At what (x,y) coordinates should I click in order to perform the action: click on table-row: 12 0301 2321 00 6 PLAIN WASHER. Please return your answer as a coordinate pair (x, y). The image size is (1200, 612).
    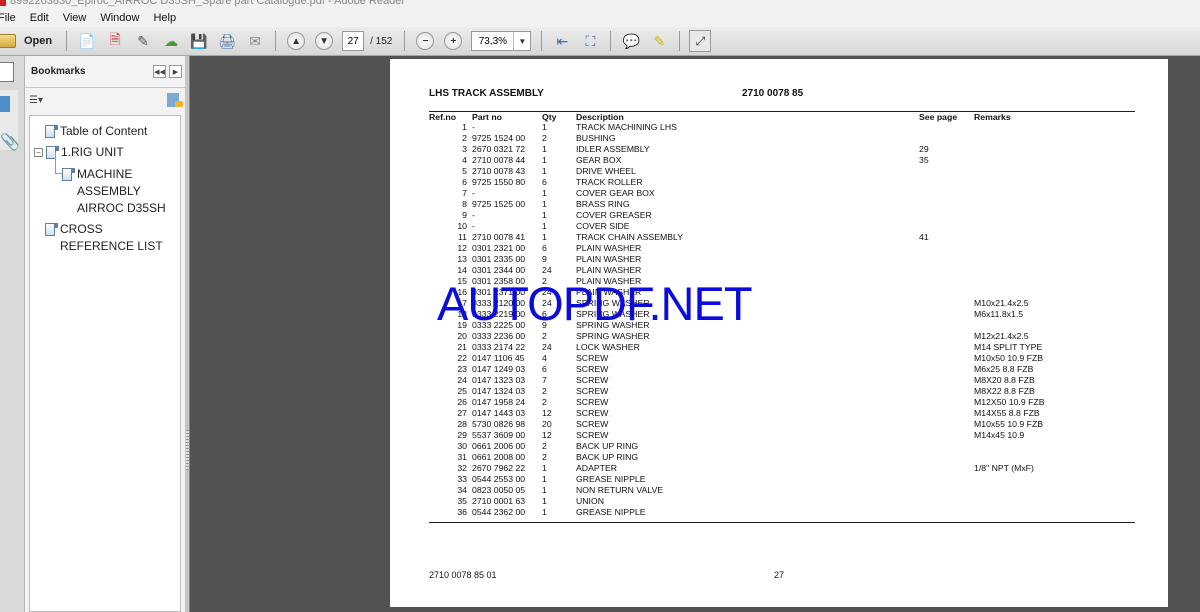
    Looking at the image, I should click on (781, 248).